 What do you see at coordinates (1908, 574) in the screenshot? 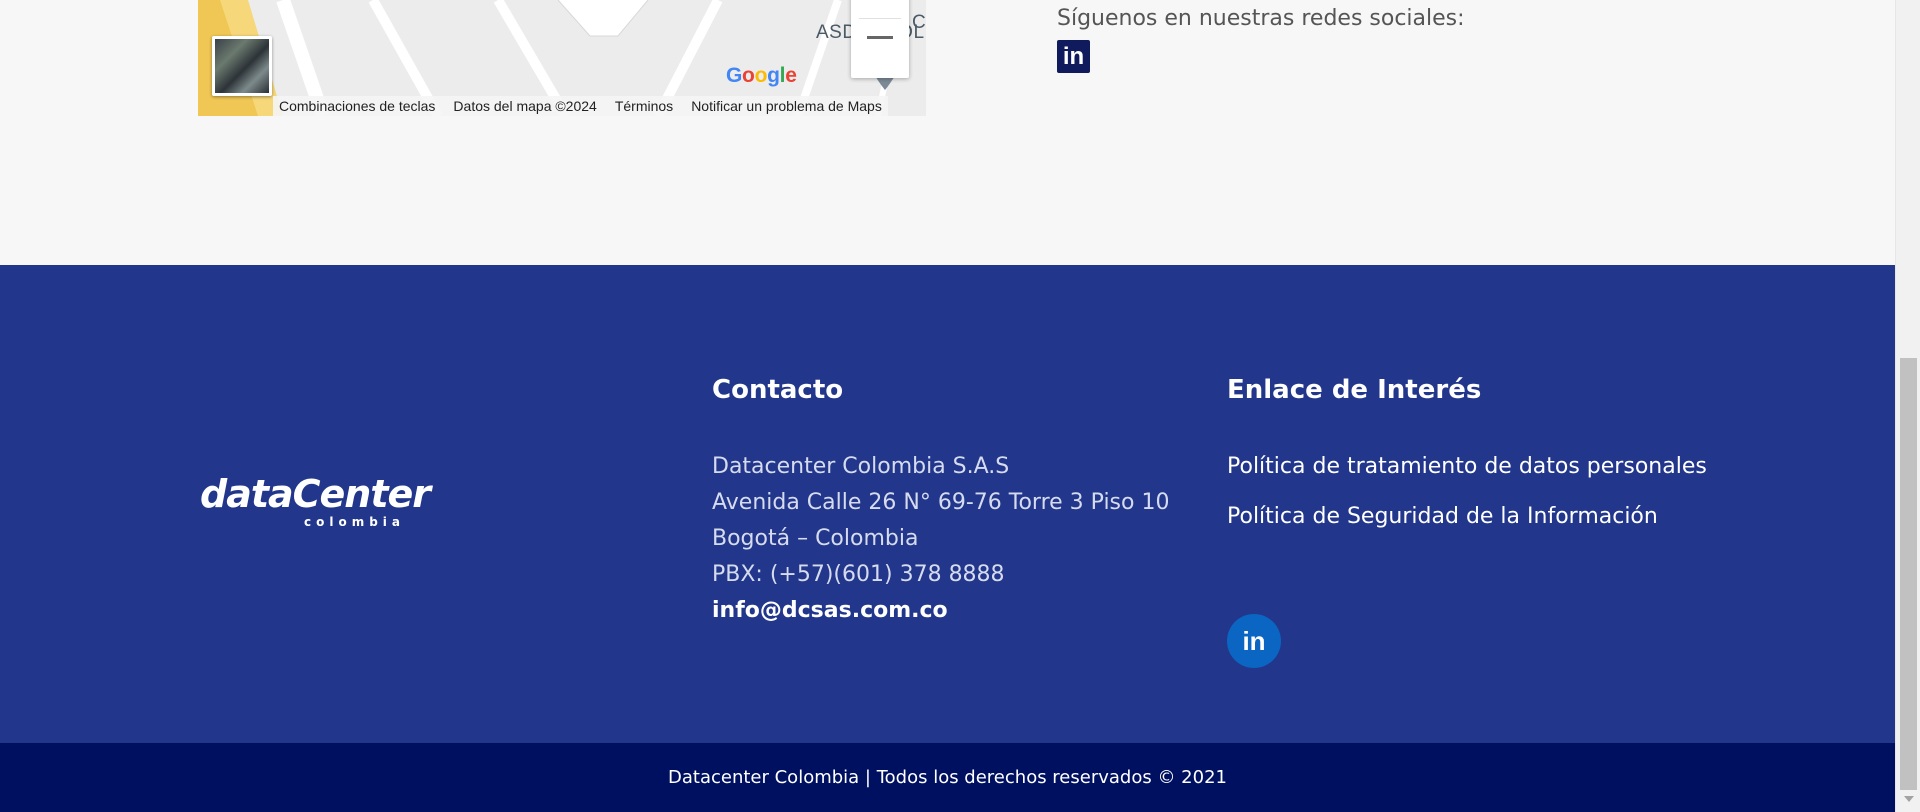
I see `scrollbar-thumb` at bounding box center [1908, 574].